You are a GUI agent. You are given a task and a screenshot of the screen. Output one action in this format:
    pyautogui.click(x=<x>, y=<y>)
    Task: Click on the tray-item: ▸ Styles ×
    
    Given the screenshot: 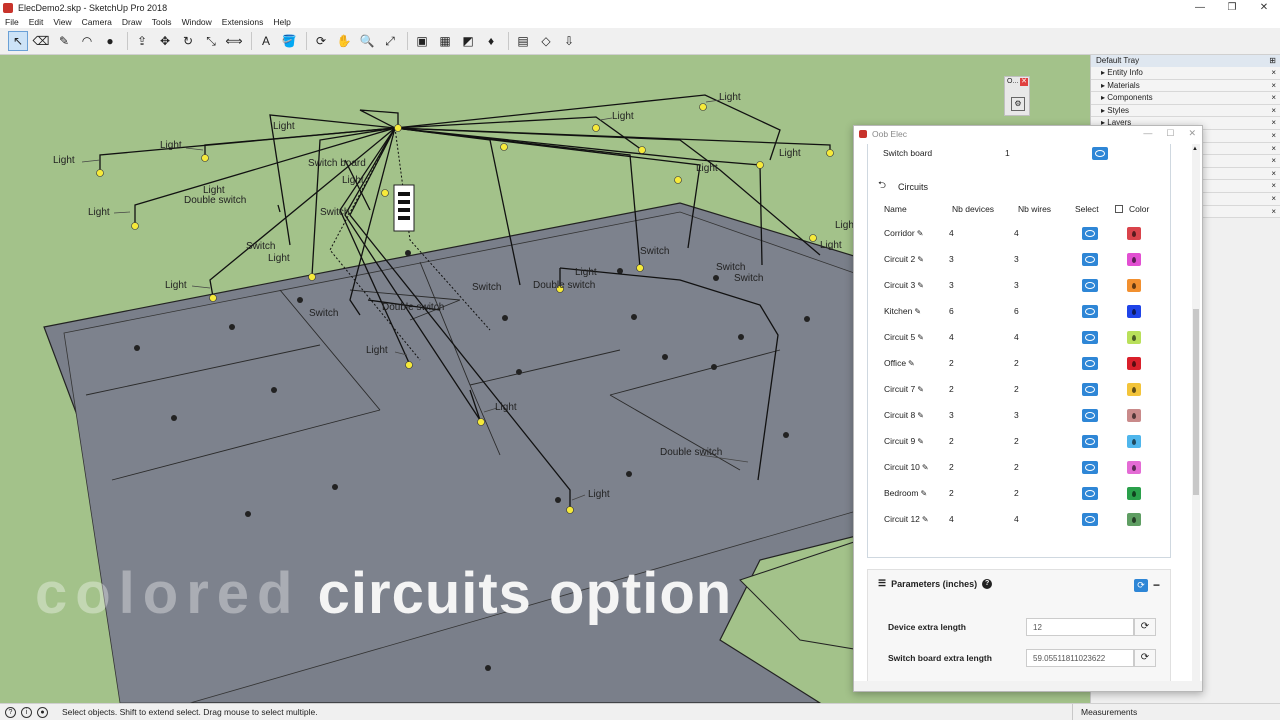 What is the action you would take?
    pyautogui.click(x=1185, y=111)
    